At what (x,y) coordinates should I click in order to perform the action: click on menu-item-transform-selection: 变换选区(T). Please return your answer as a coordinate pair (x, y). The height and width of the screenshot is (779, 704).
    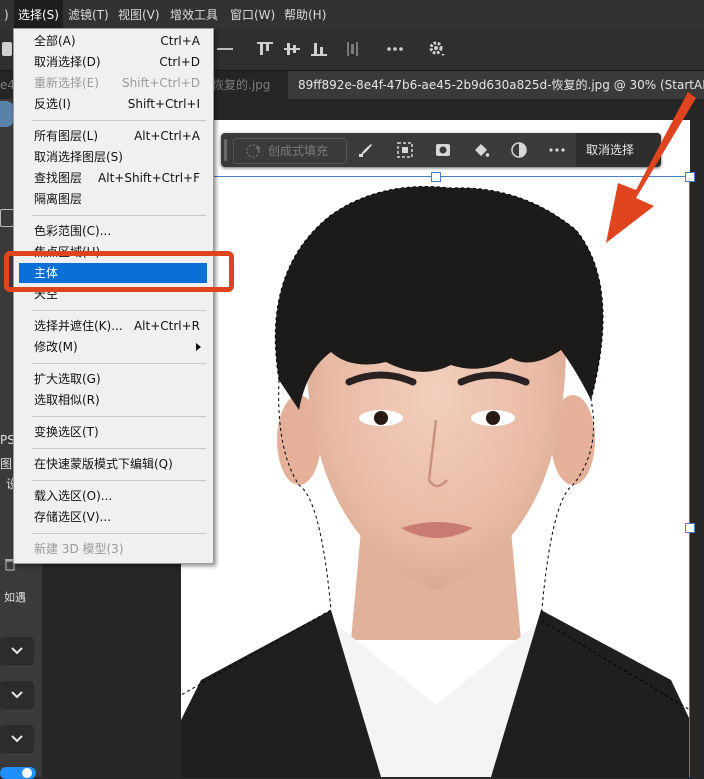
    Looking at the image, I should click on (113, 432).